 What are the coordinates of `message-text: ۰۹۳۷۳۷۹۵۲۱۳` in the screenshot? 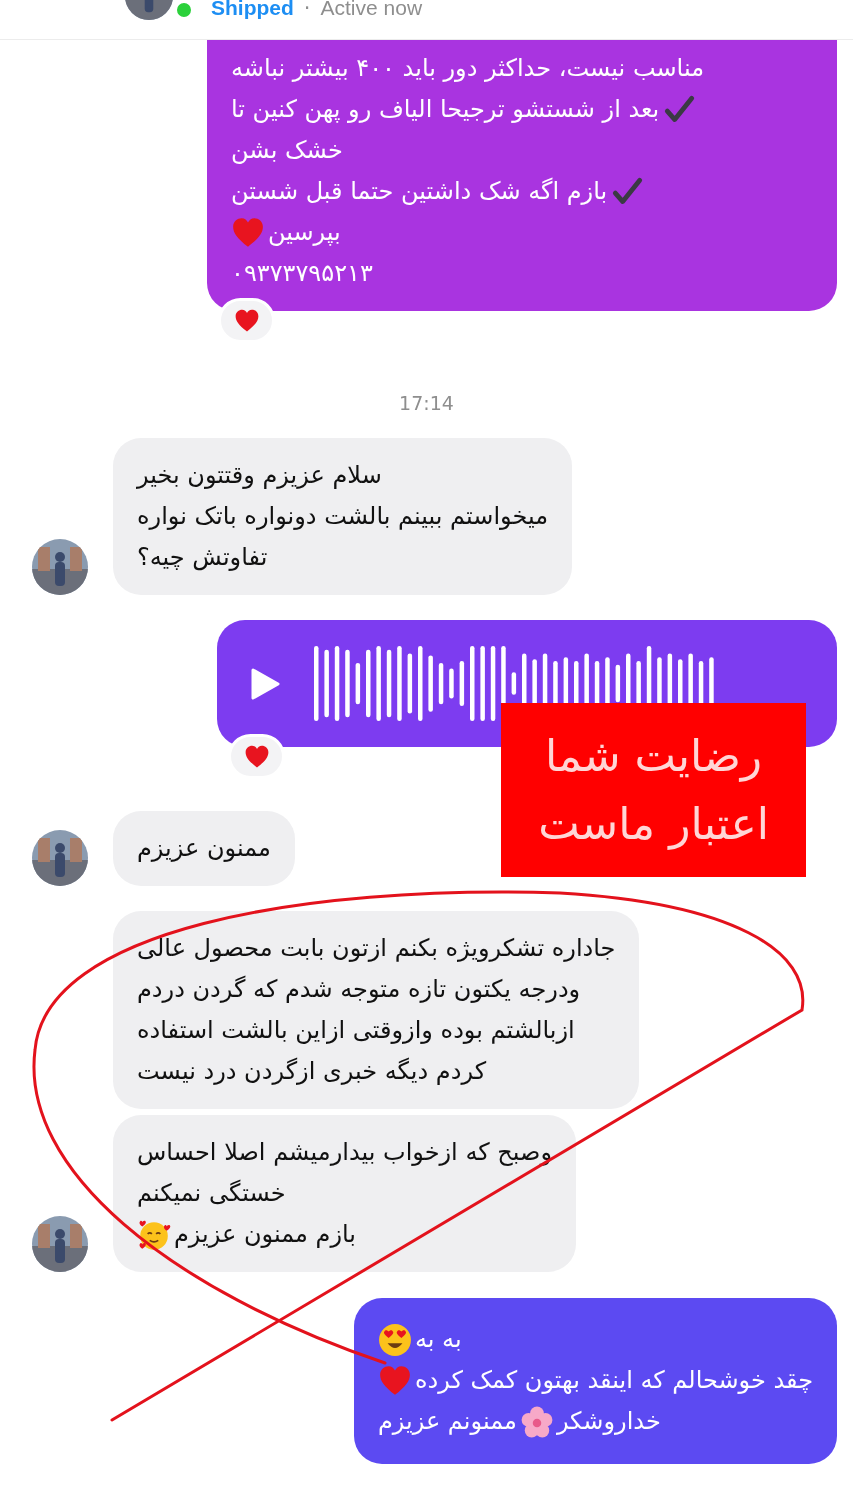 It's located at (302, 273).